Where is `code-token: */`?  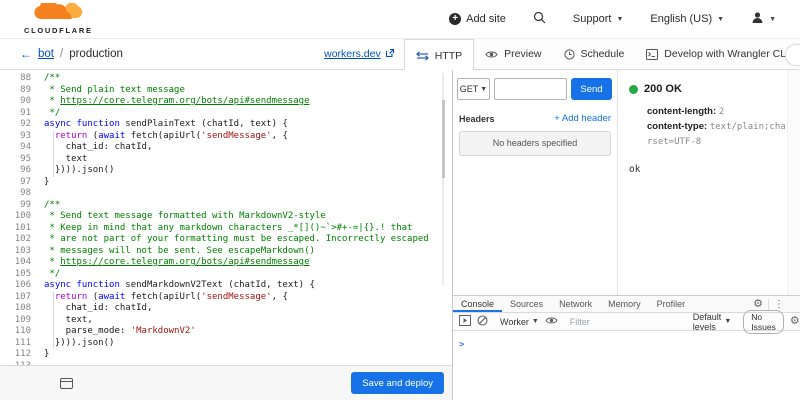 code-token: */ is located at coordinates (52, 273).